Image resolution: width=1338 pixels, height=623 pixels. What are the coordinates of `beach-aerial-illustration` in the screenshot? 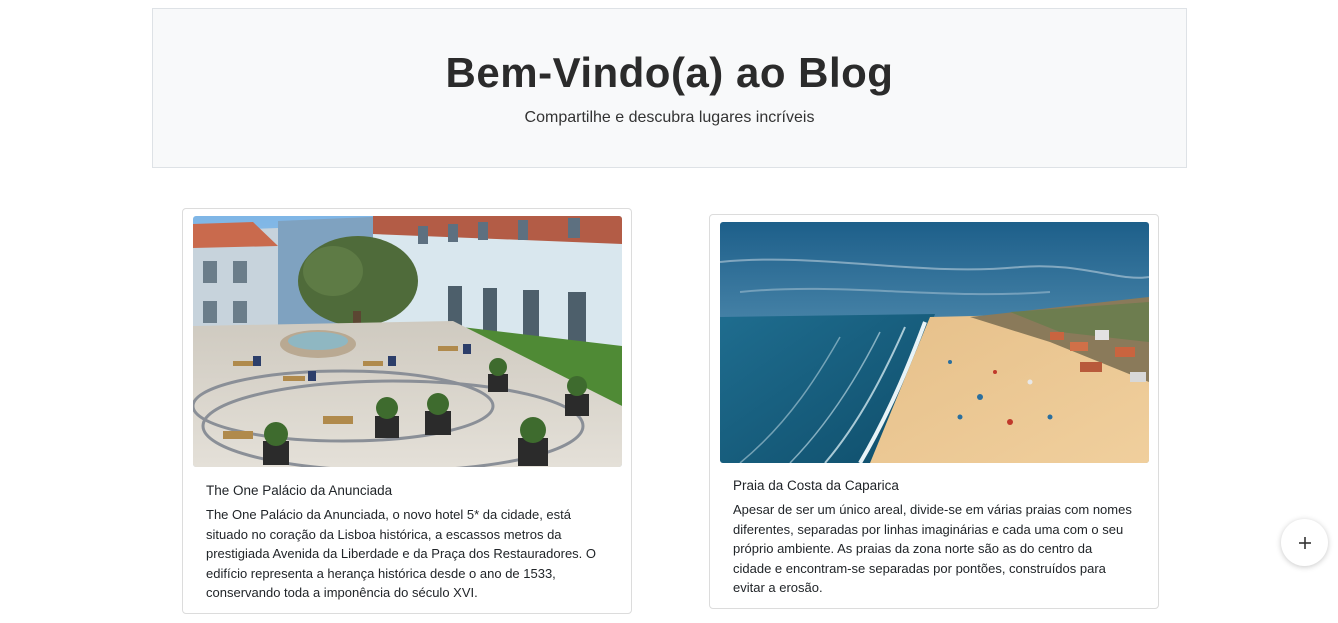 It's located at (934, 342).